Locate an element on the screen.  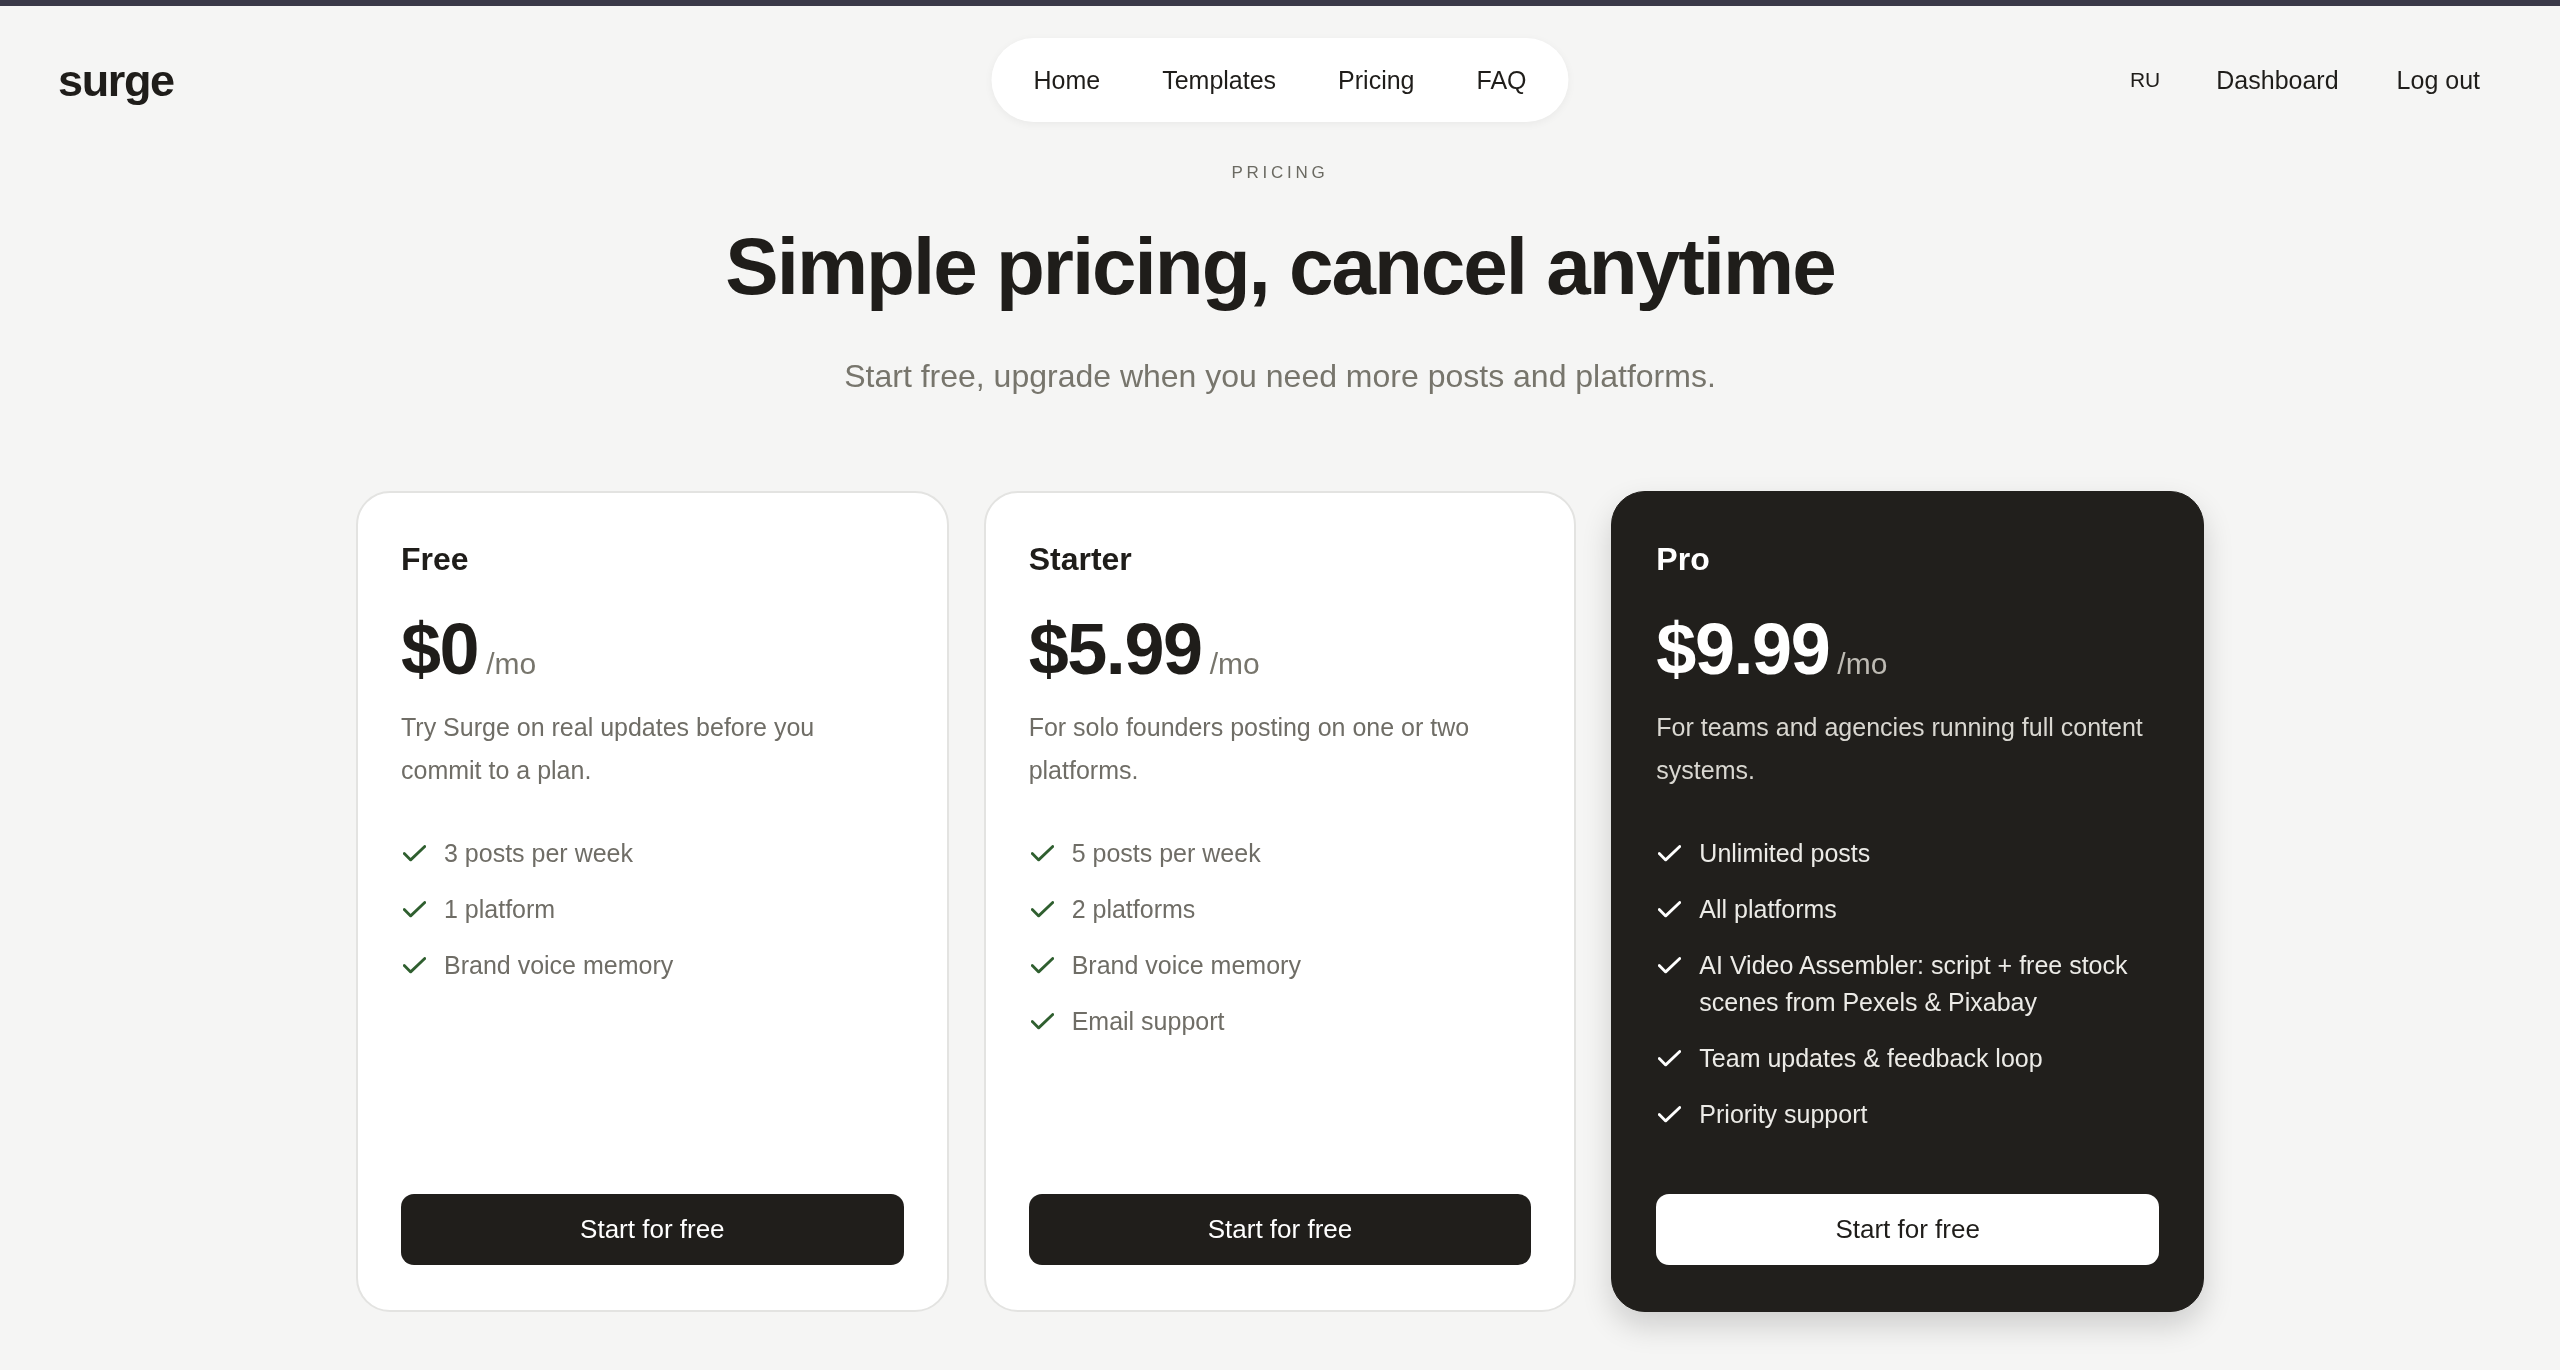
plan-description: Try Surge on real updates before you commit to a plan. is located at coordinates (608, 749).